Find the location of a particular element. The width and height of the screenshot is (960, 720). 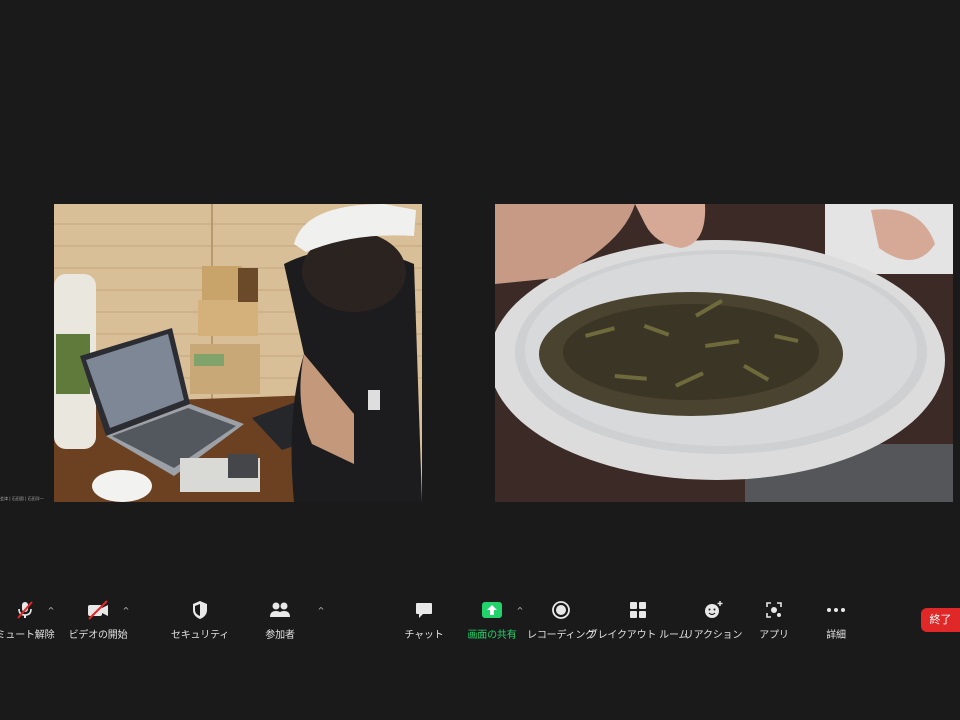

more-label: 詳細 is located at coordinates (836, 635).